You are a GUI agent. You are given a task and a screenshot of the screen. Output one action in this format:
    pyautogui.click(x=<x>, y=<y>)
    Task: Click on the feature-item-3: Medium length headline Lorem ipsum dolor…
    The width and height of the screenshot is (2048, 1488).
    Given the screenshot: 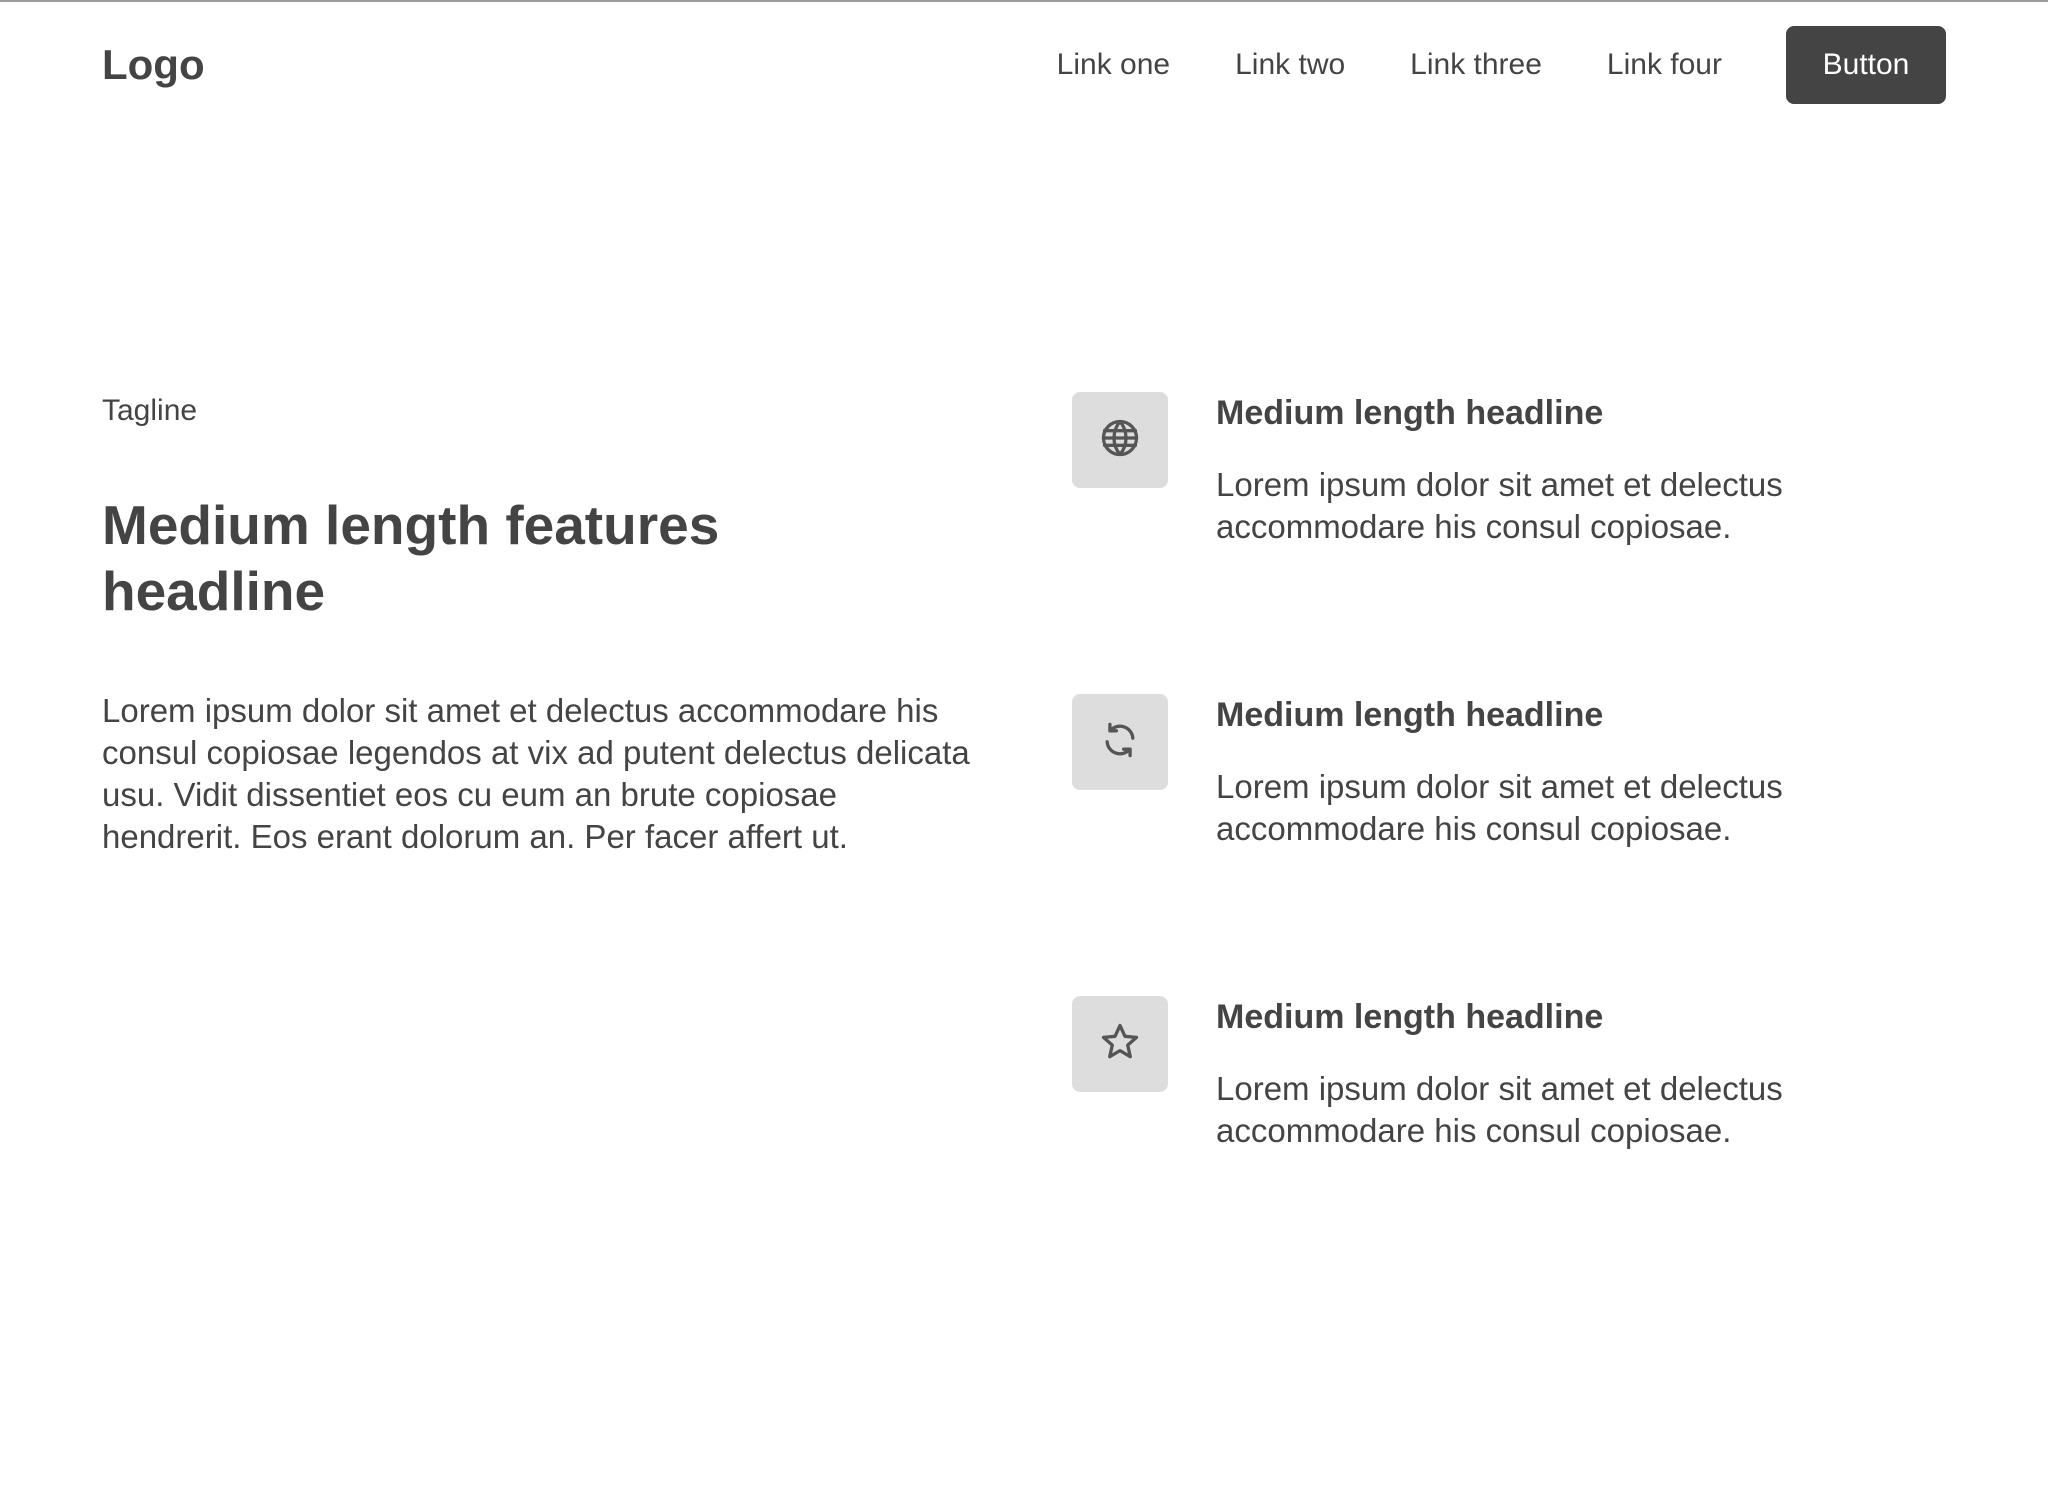 What is the action you would take?
    pyautogui.click(x=1522, y=1076)
    